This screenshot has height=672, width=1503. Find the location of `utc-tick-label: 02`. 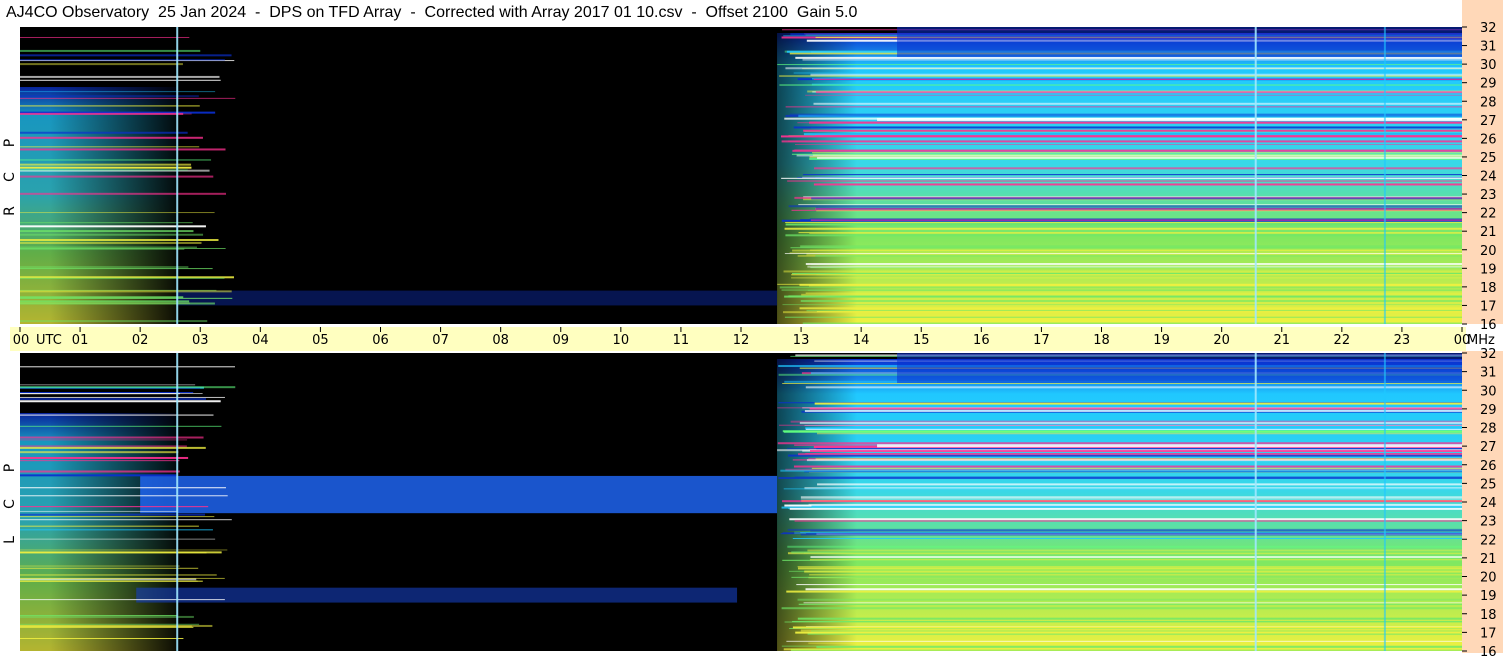

utc-tick-label: 02 is located at coordinates (140, 340).